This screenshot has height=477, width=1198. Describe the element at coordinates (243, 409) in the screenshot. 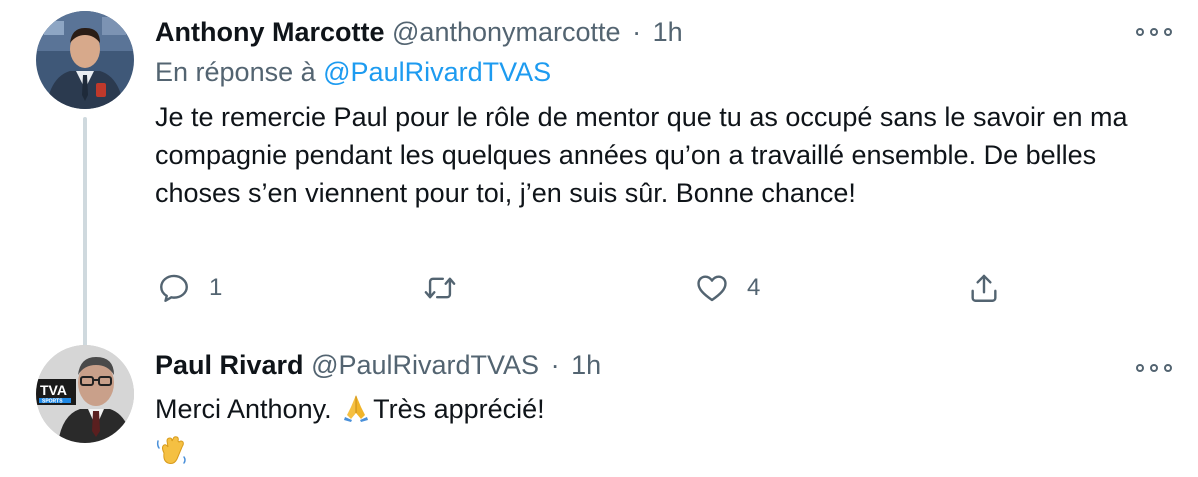

I see `tweet-text-part: Merci Anthony.` at that location.